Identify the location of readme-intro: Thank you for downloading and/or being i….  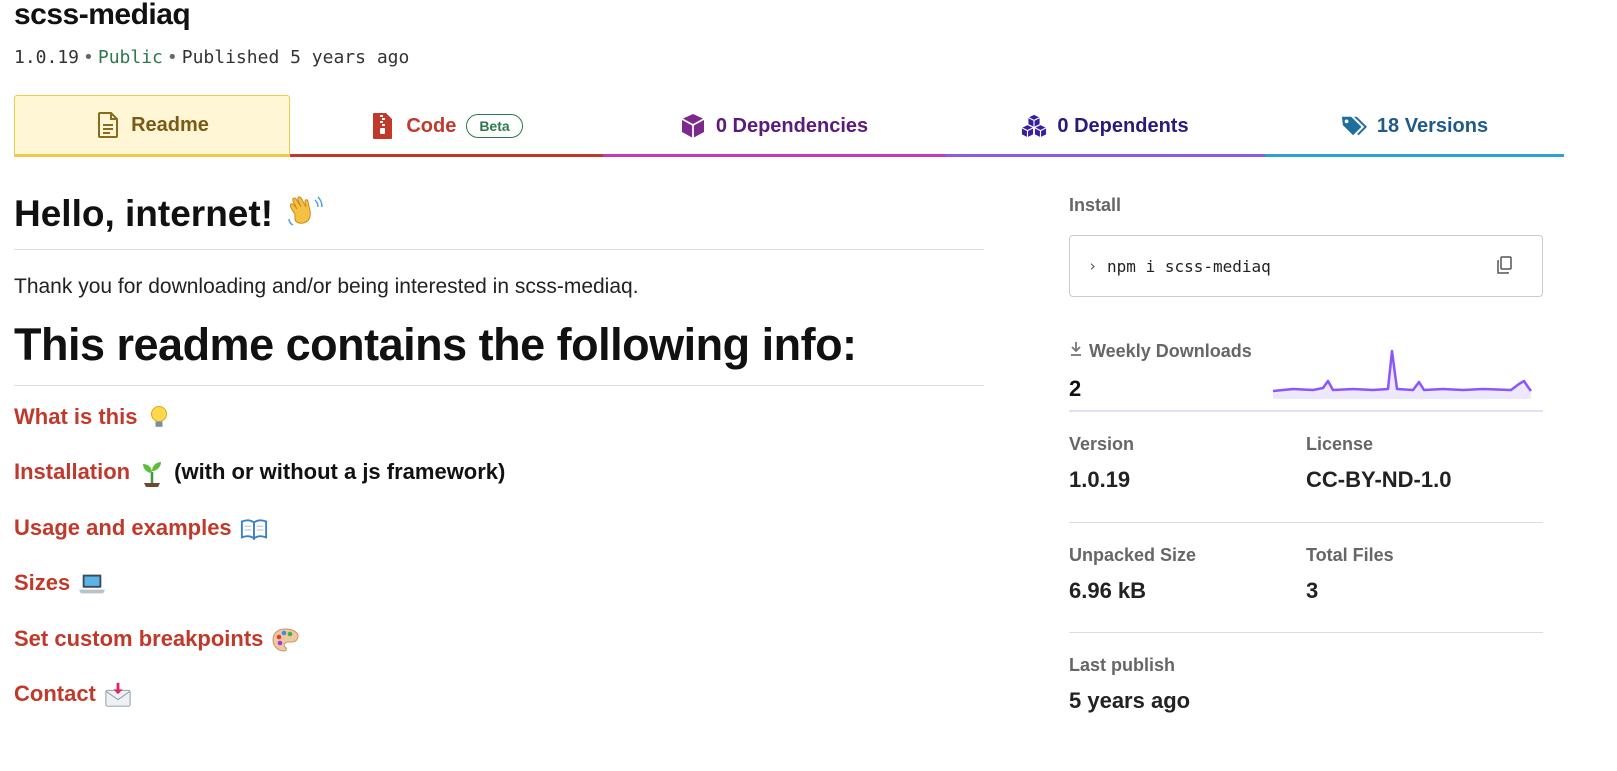
(326, 286).